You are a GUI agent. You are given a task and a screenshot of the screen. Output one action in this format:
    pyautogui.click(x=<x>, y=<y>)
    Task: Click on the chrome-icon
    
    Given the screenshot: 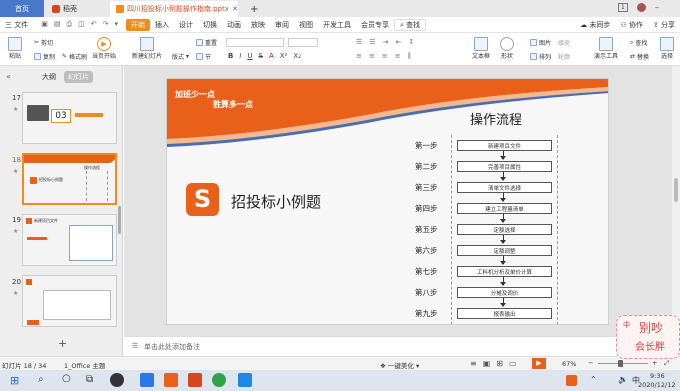 What is the action you would take?
    pyautogui.click(x=219, y=380)
    